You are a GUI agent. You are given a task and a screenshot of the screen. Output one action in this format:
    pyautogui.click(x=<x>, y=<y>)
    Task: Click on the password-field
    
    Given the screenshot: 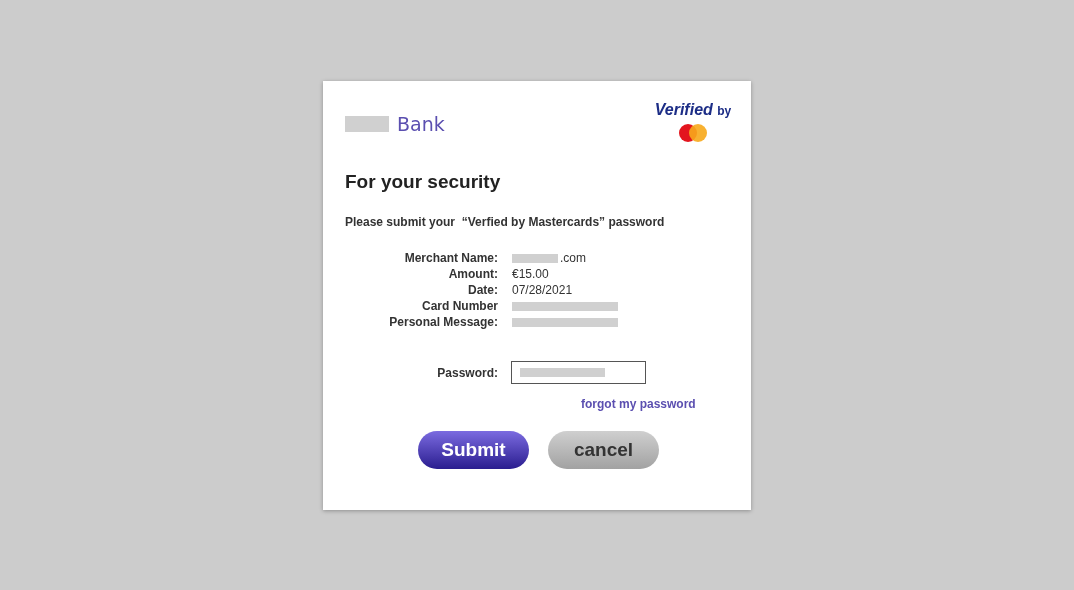 What is the action you would take?
    pyautogui.click(x=578, y=372)
    